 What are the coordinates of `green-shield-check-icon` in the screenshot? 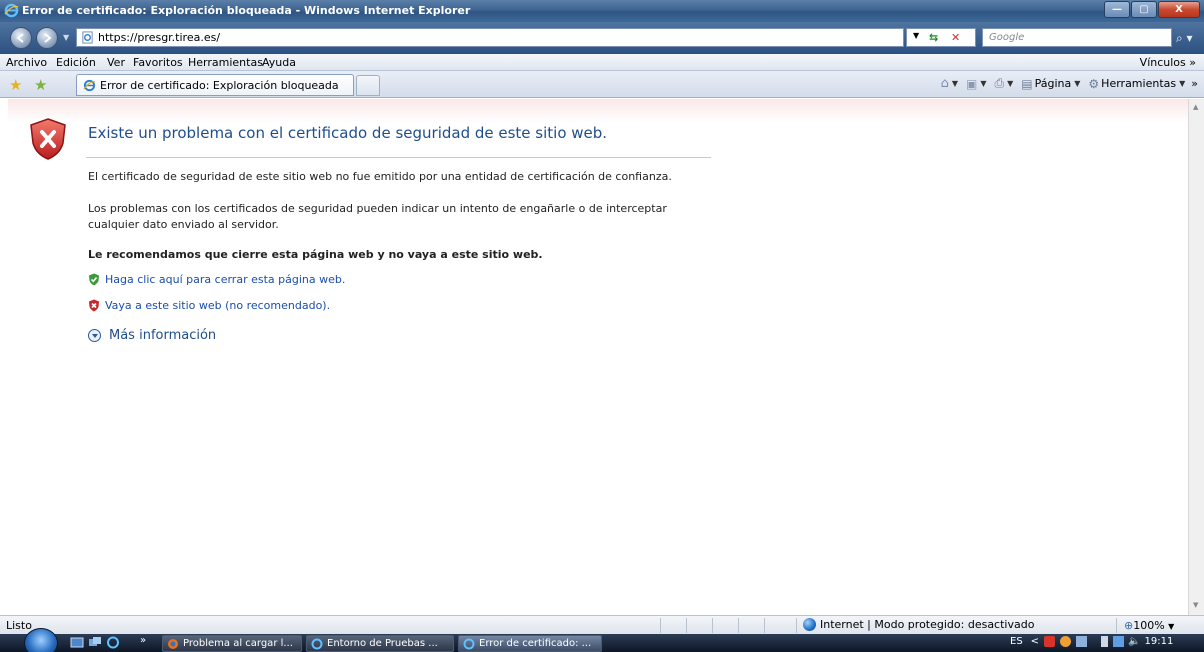 It's located at (94, 279).